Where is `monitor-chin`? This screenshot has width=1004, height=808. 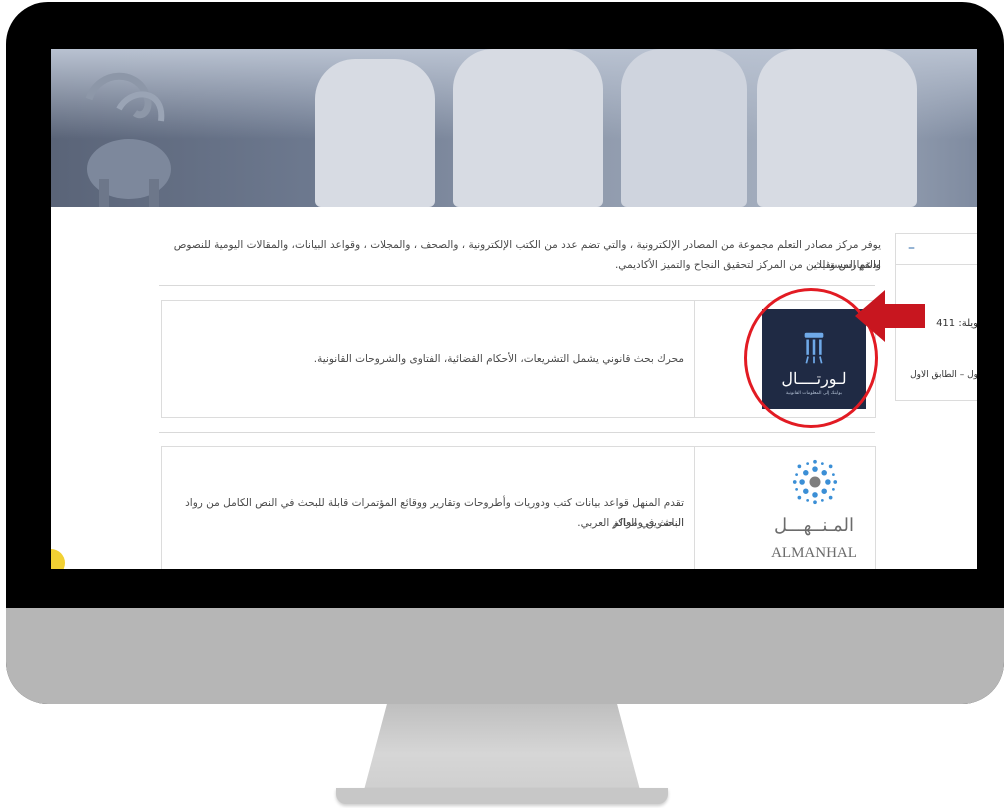 monitor-chin is located at coordinates (505, 656).